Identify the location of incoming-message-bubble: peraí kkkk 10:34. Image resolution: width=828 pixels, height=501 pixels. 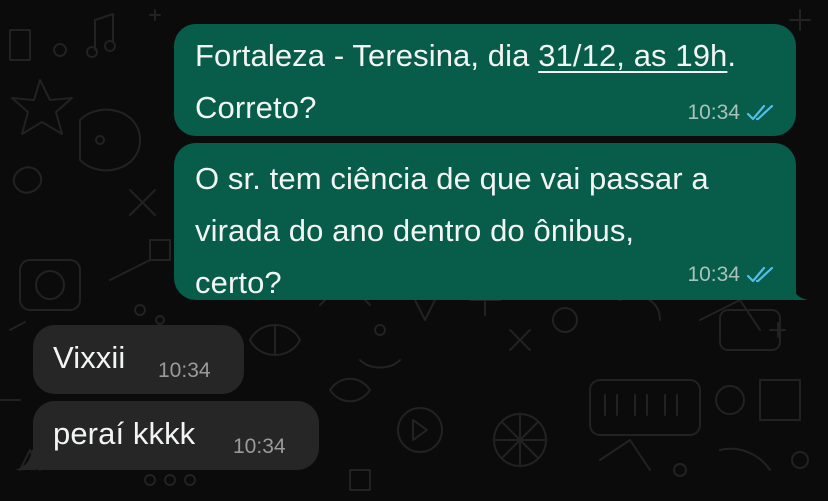
(176, 435).